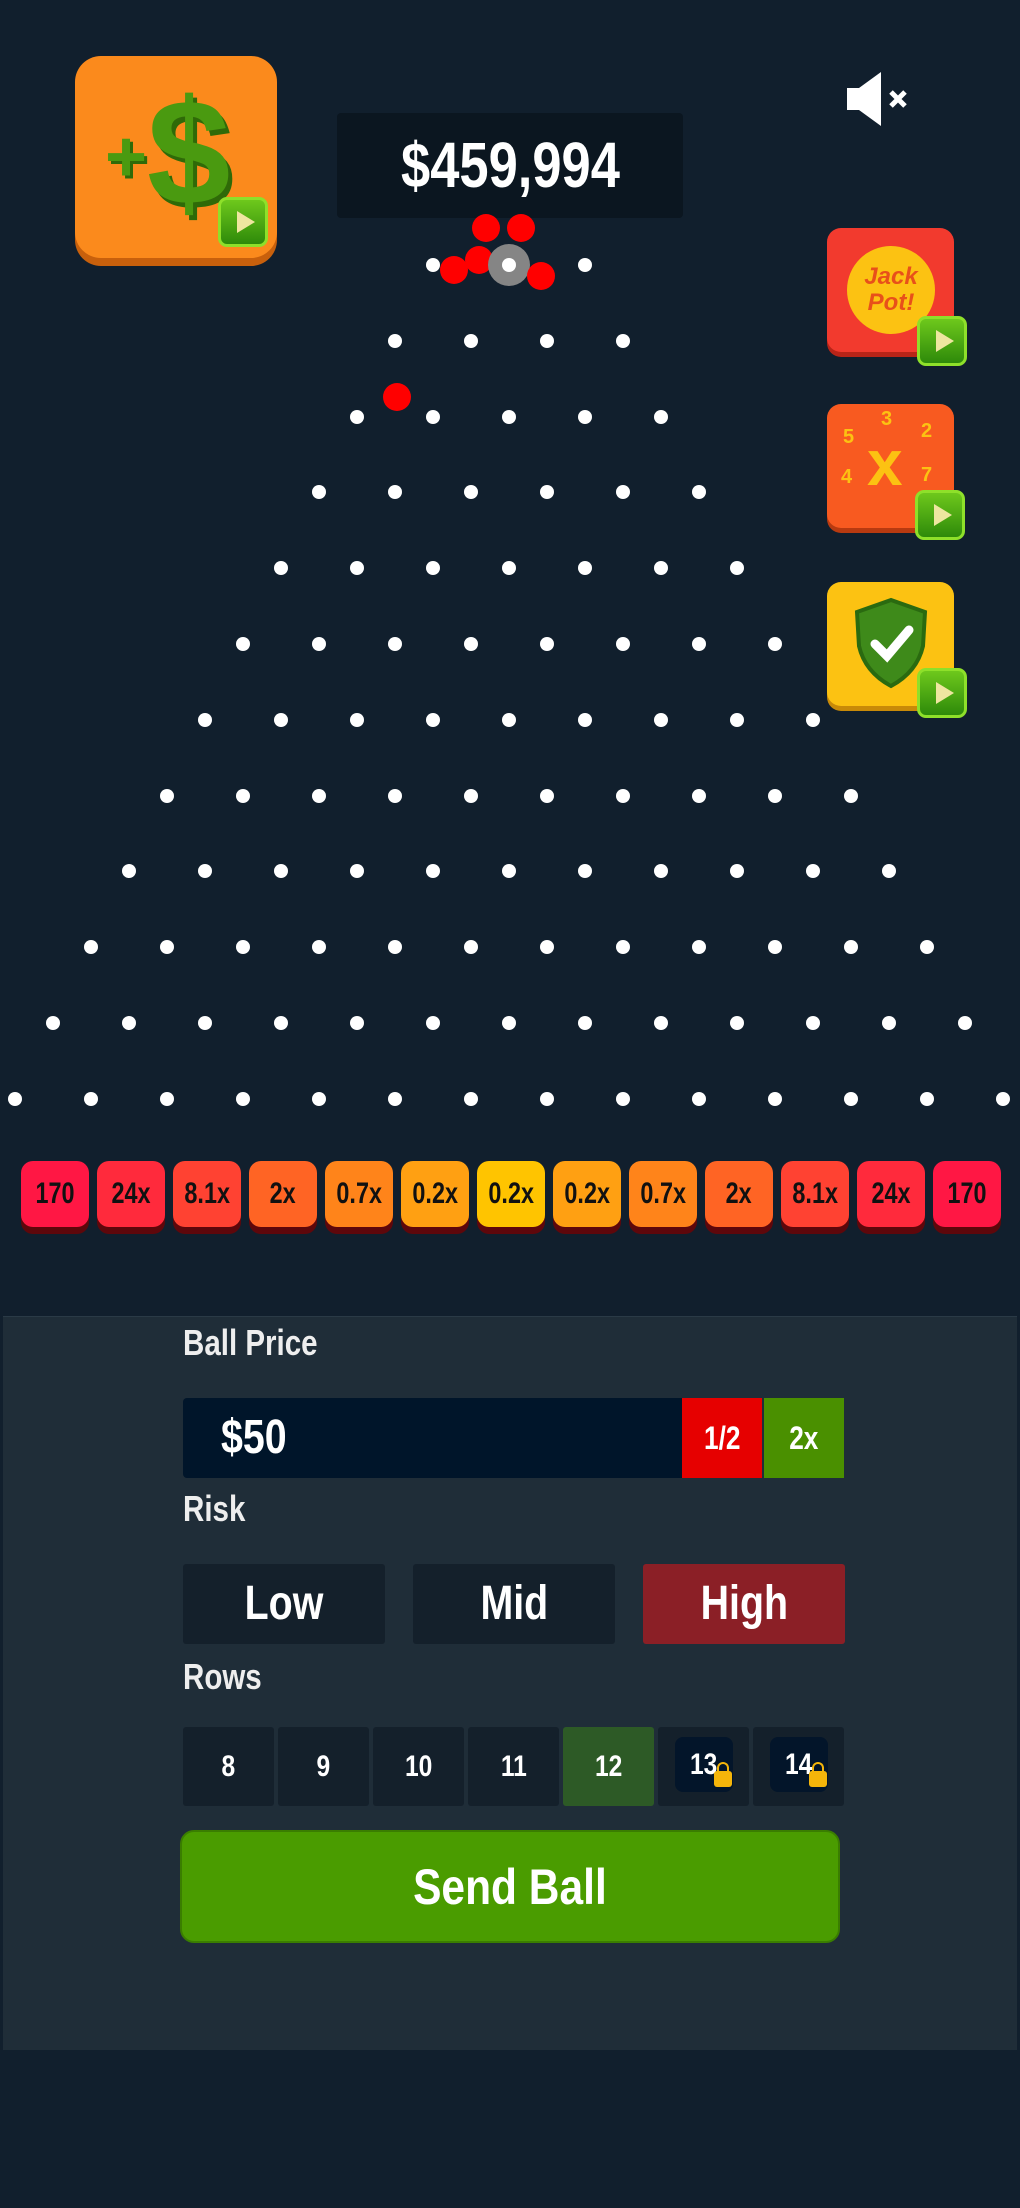 The image size is (1020, 2208). What do you see at coordinates (798, 1766) in the screenshot?
I see `rows-option-14: 14` at bounding box center [798, 1766].